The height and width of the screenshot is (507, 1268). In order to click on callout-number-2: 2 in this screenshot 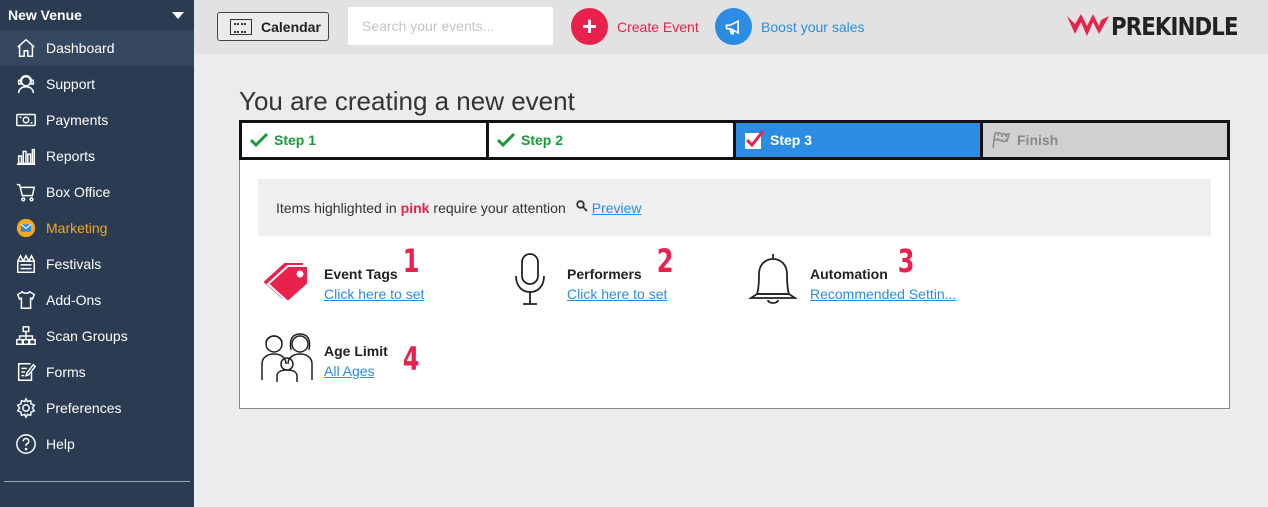, I will do `click(665, 261)`.